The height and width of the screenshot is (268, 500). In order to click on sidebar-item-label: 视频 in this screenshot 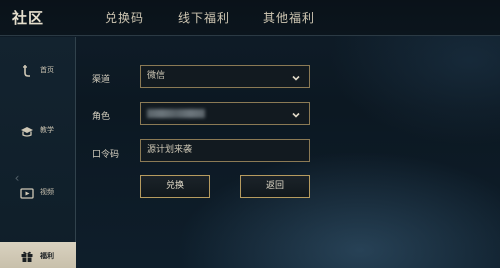, I will do `click(47, 192)`.